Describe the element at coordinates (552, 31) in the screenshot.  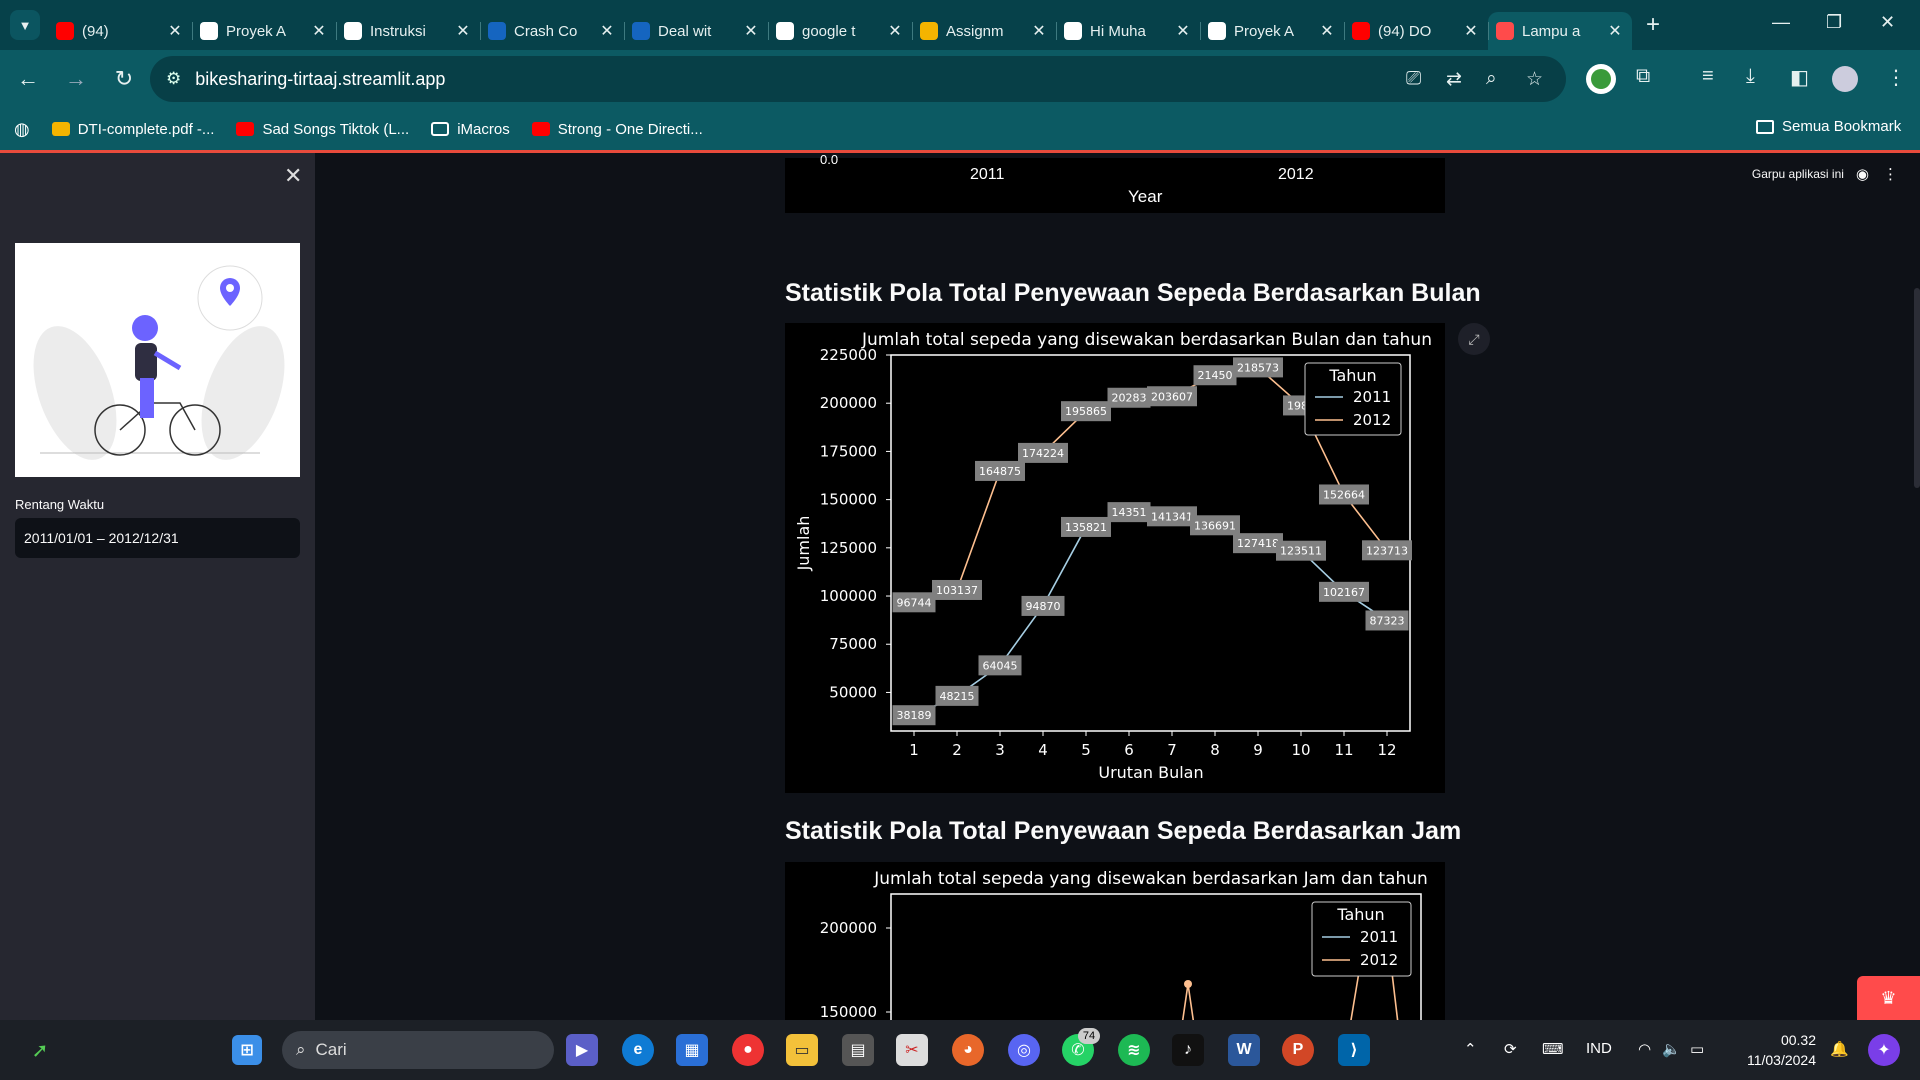
I see `tab: Crash Co ✕` at that location.